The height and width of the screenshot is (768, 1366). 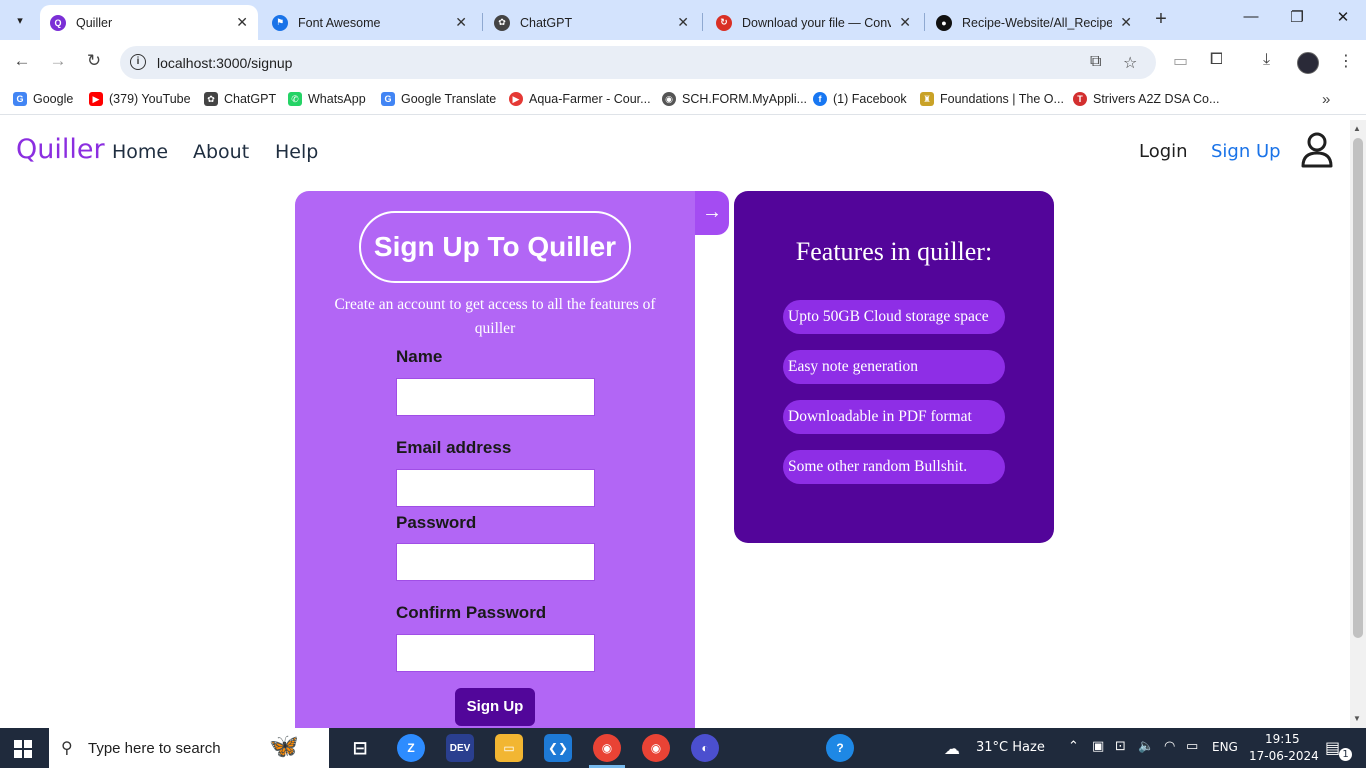 I want to click on browser-toolbar: ← → ↻ i localhost:3000/signup ⧉ ☆, so click(x=683, y=62).